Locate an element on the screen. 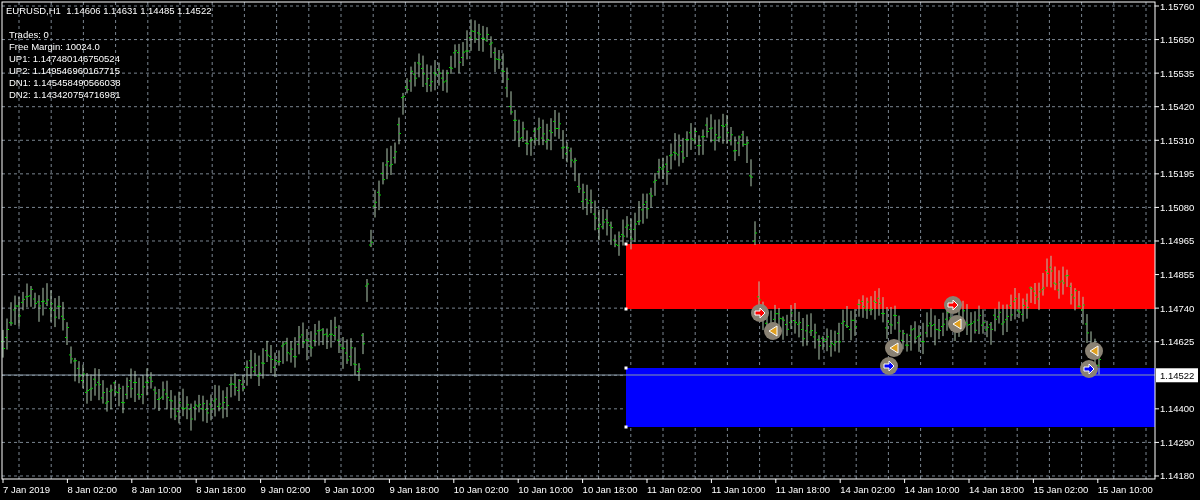 The height and width of the screenshot is (500, 1200). info-line: Free Margin: 10024.0 is located at coordinates (54, 46).